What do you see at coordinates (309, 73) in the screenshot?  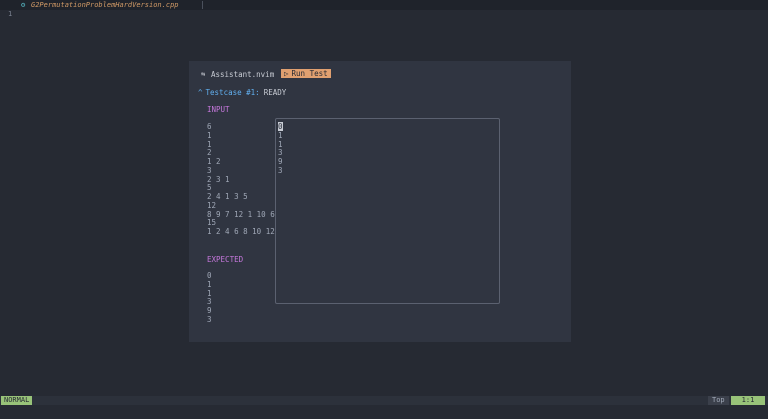 I see `run-test-label: Run Test` at bounding box center [309, 73].